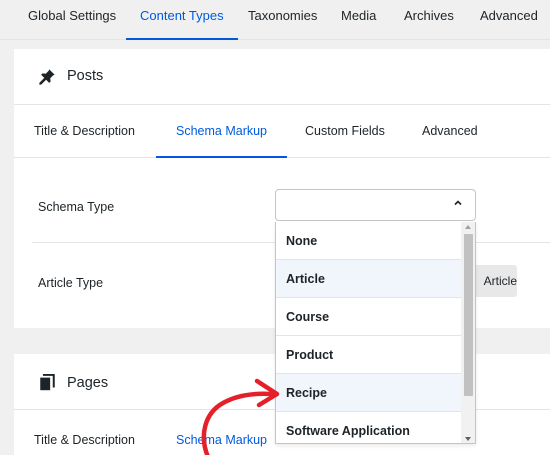 The height and width of the screenshot is (455, 550). What do you see at coordinates (369, 427) in the screenshot?
I see `option-software-application: Software Application` at bounding box center [369, 427].